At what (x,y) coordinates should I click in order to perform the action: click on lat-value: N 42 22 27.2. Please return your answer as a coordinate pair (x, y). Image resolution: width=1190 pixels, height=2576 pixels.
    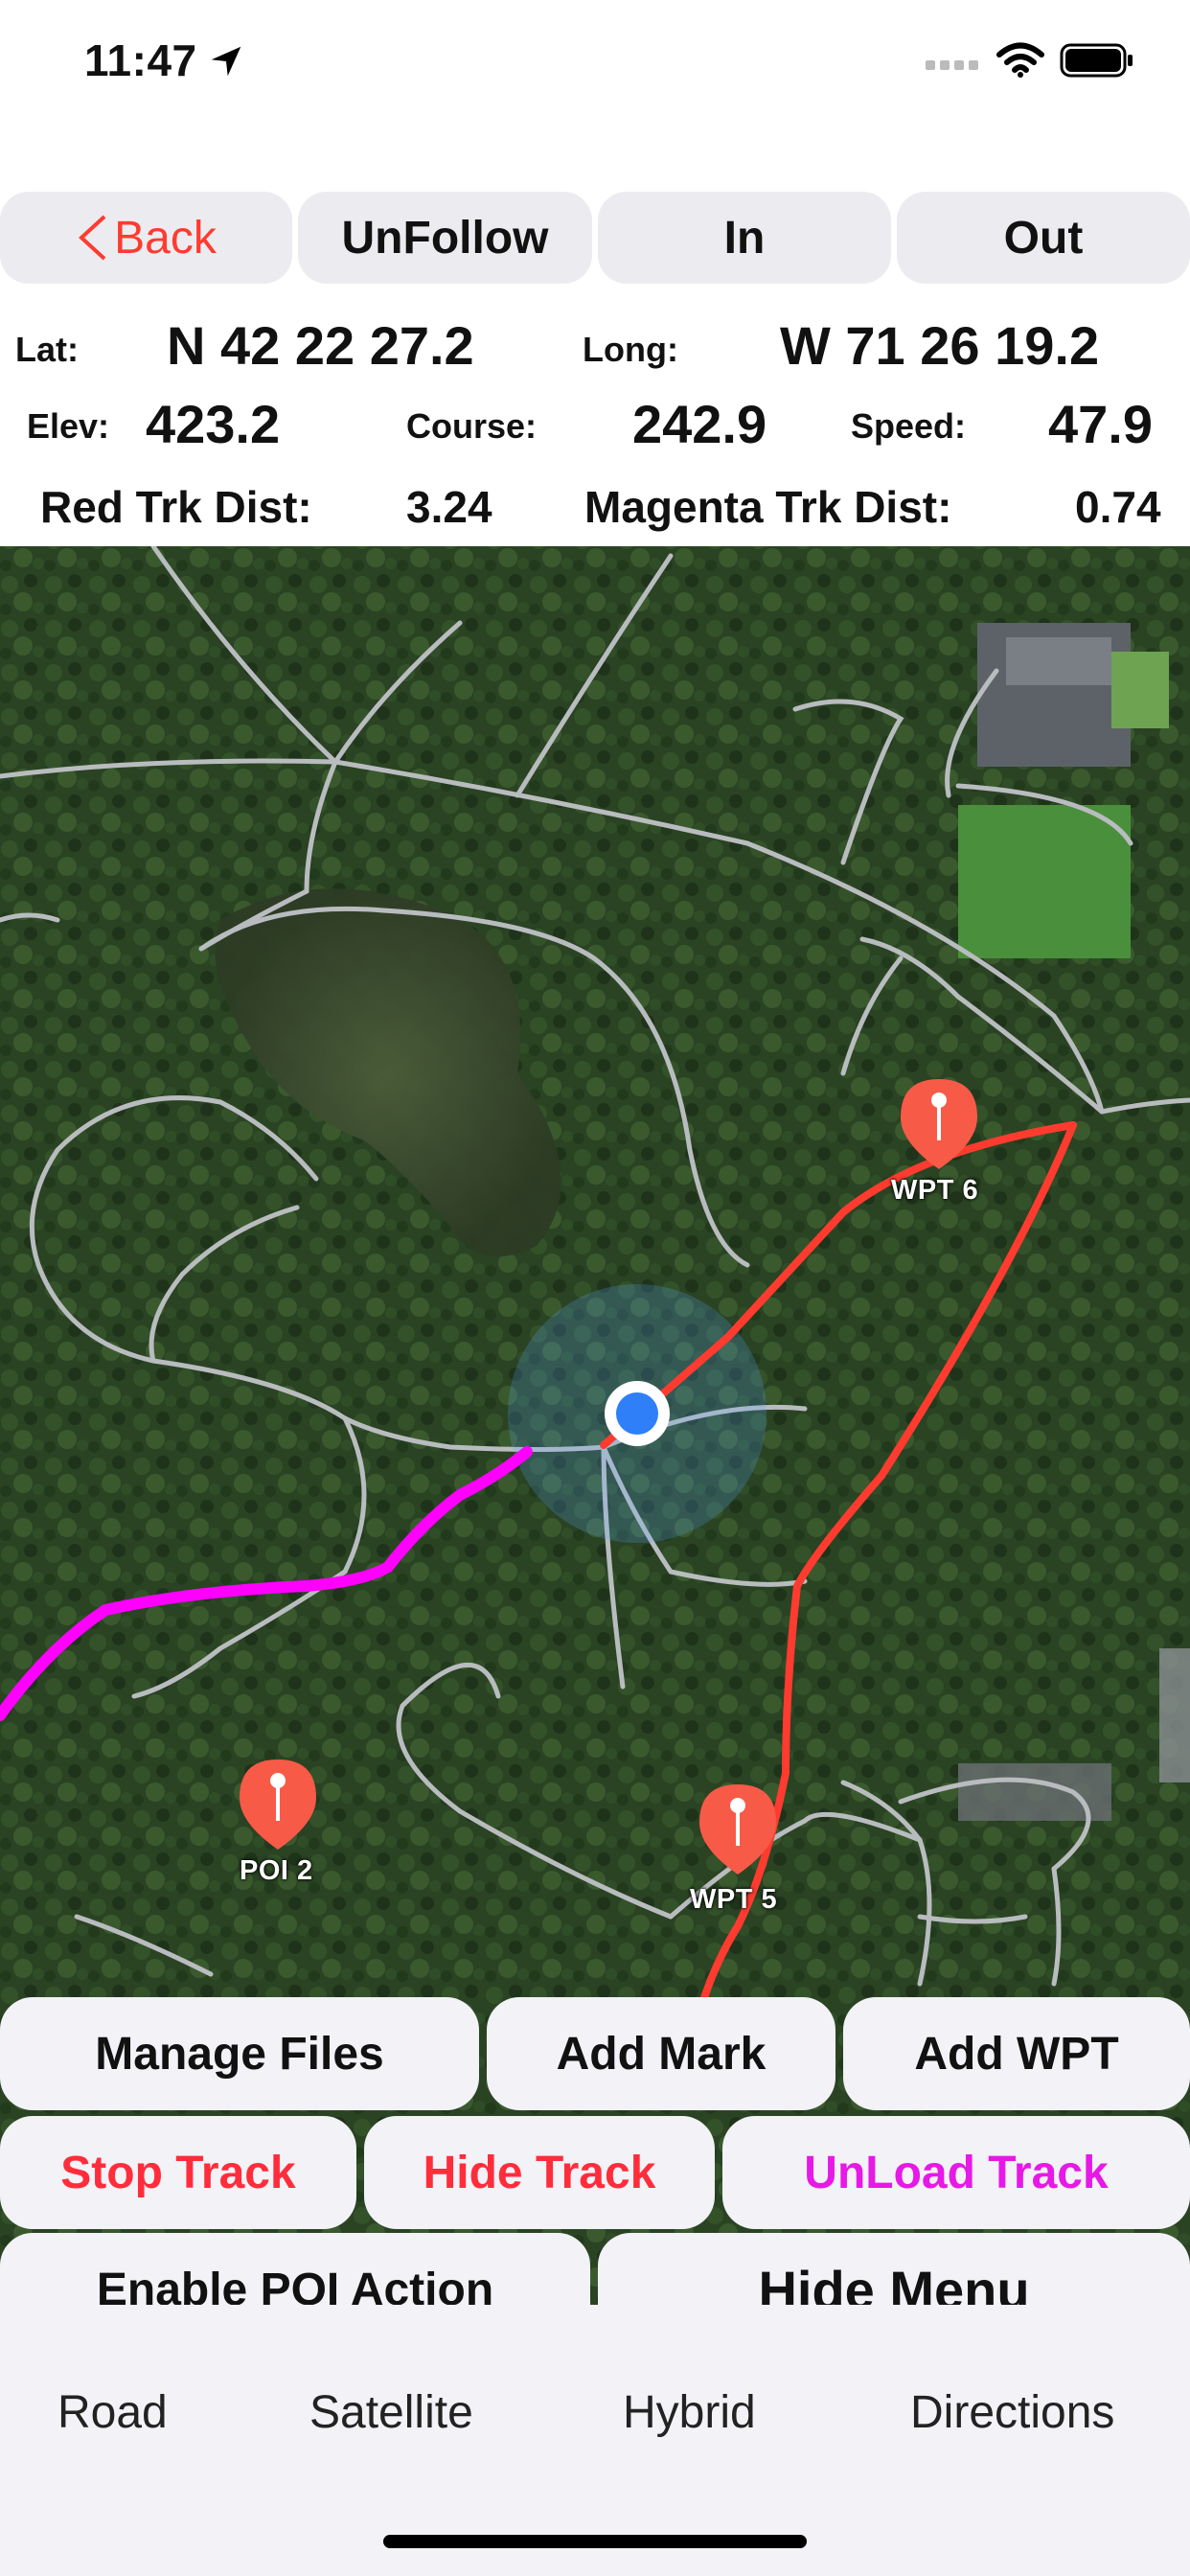
    Looking at the image, I should click on (320, 345).